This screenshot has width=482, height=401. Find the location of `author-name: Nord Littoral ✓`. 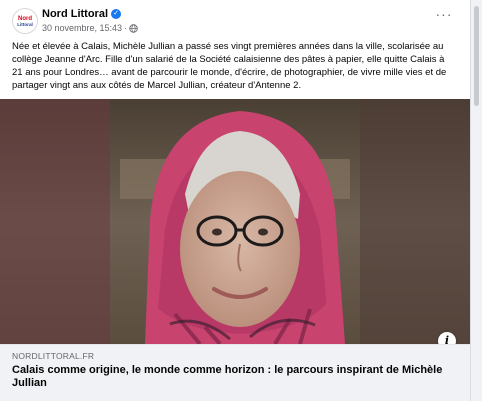

author-name: Nord Littoral ✓ is located at coordinates (81, 14).